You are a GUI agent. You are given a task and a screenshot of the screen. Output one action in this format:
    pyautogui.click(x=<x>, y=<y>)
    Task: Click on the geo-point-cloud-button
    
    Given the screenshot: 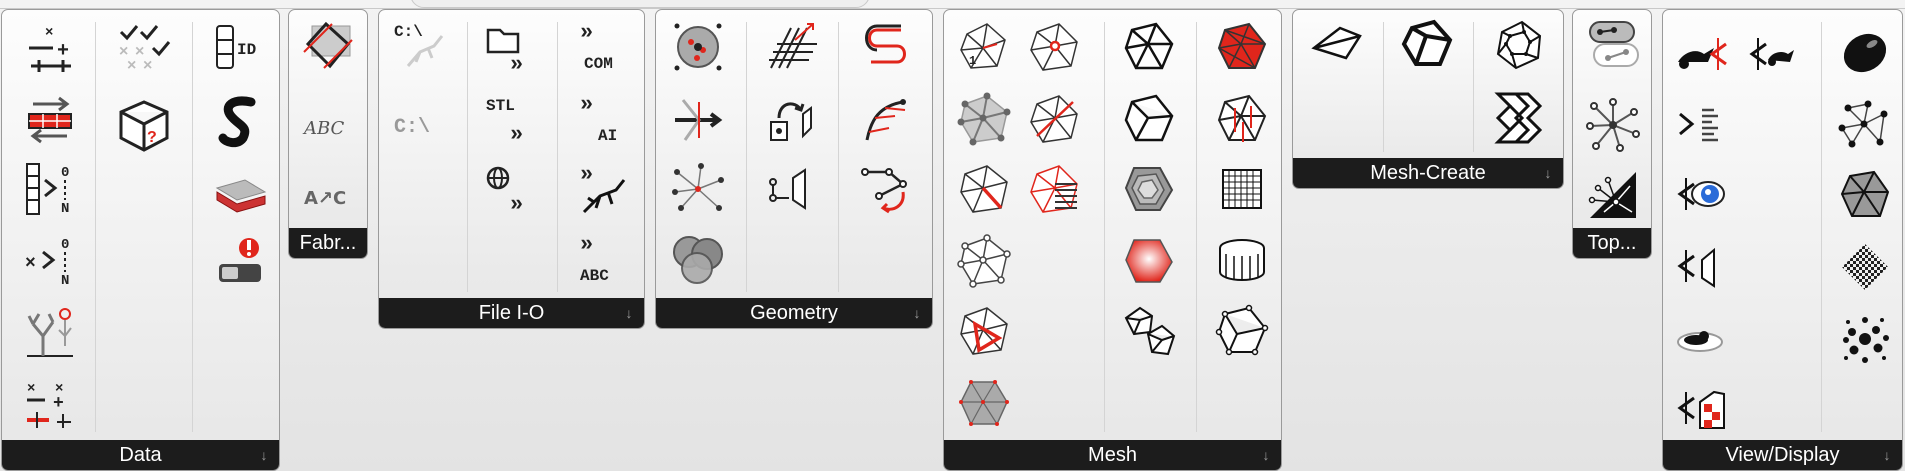 What is the action you would take?
    pyautogui.click(x=698, y=47)
    